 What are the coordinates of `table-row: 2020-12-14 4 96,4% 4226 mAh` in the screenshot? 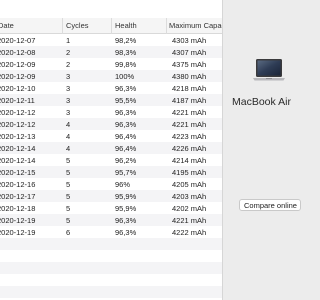 It's located at (111, 148).